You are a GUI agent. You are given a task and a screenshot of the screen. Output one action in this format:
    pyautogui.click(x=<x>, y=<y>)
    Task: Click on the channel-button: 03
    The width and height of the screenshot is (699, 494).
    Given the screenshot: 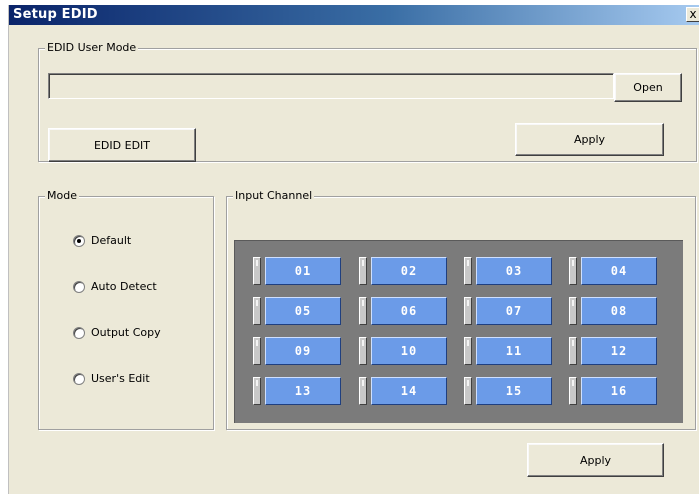 What is the action you would take?
    pyautogui.click(x=514, y=271)
    